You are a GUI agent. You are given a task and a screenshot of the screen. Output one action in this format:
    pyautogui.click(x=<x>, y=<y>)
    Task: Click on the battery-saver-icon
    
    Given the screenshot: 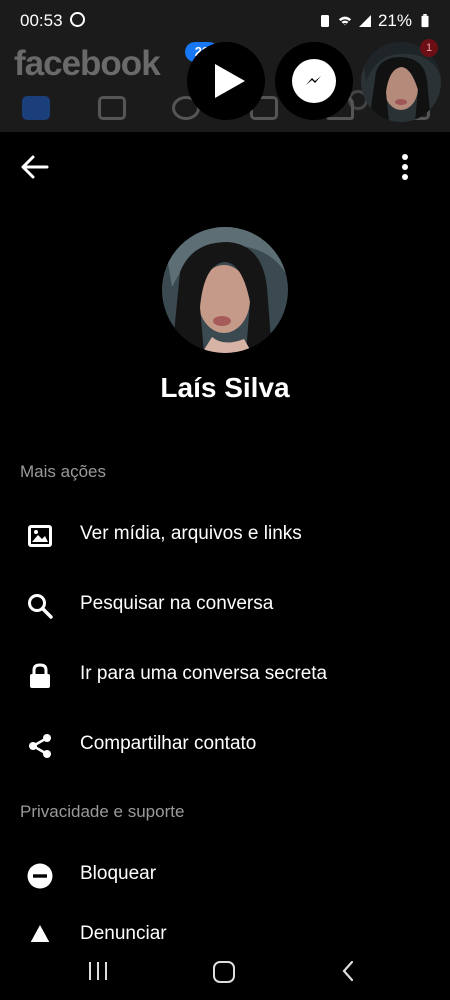 What is the action you would take?
    pyautogui.click(x=324, y=21)
    